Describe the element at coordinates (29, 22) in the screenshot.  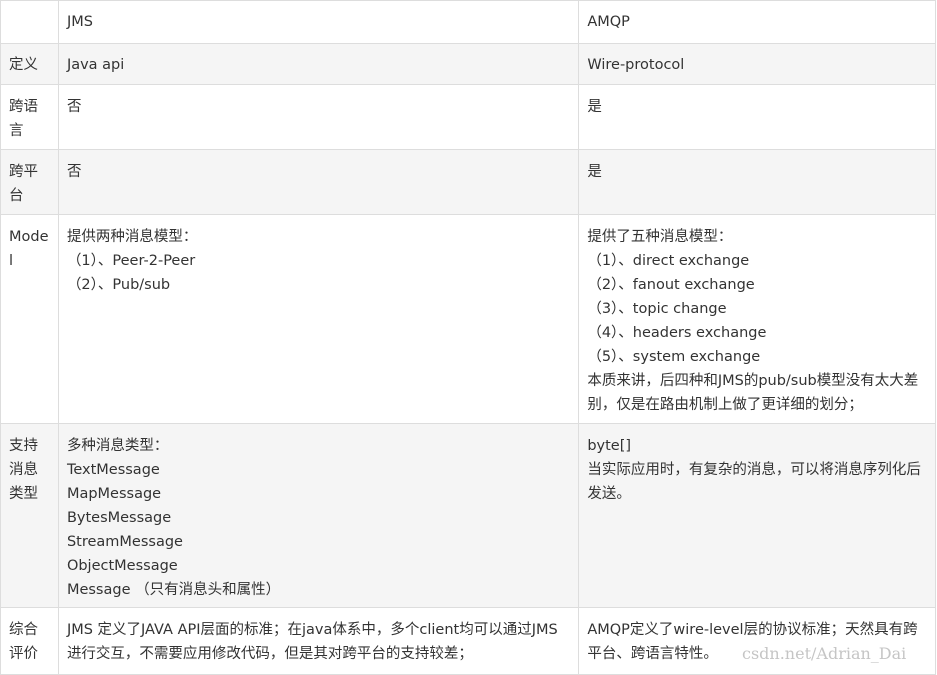
I see `header-cell-empty` at that location.